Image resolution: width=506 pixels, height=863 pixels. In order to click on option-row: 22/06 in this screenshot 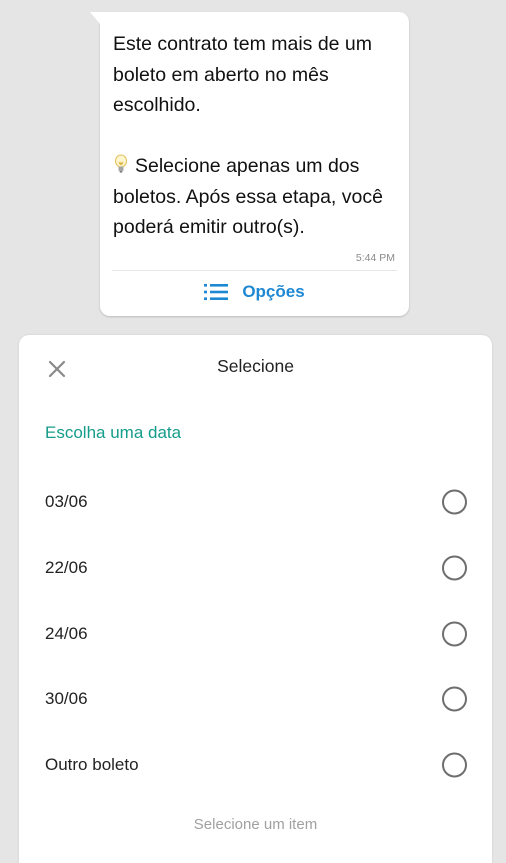, I will do `click(255, 568)`.